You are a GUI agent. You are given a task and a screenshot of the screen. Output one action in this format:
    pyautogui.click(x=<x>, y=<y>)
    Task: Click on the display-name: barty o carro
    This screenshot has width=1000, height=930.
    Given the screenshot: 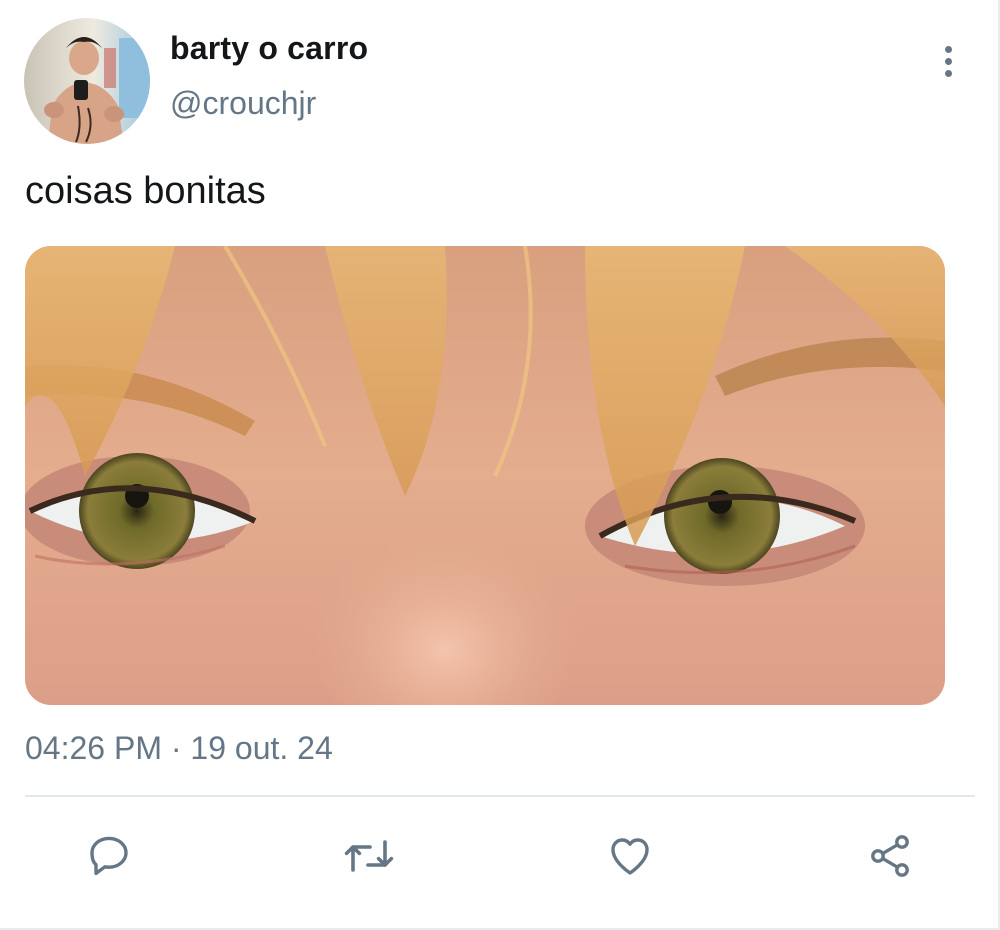 What is the action you would take?
    pyautogui.click(x=269, y=48)
    